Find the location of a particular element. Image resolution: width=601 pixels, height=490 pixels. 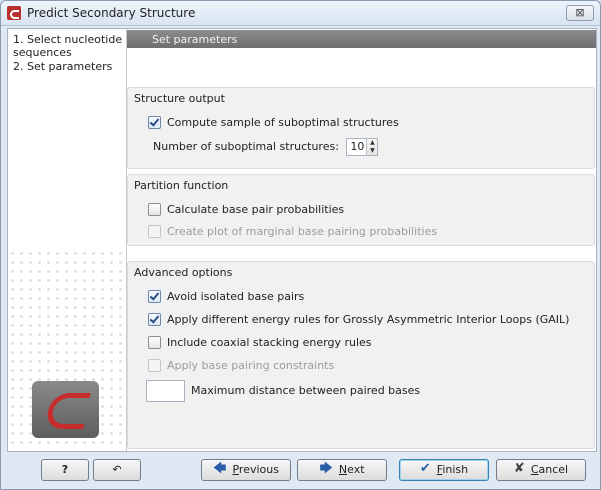

avoid-isolated-row: Avoid isolated base pairs is located at coordinates (226, 296).